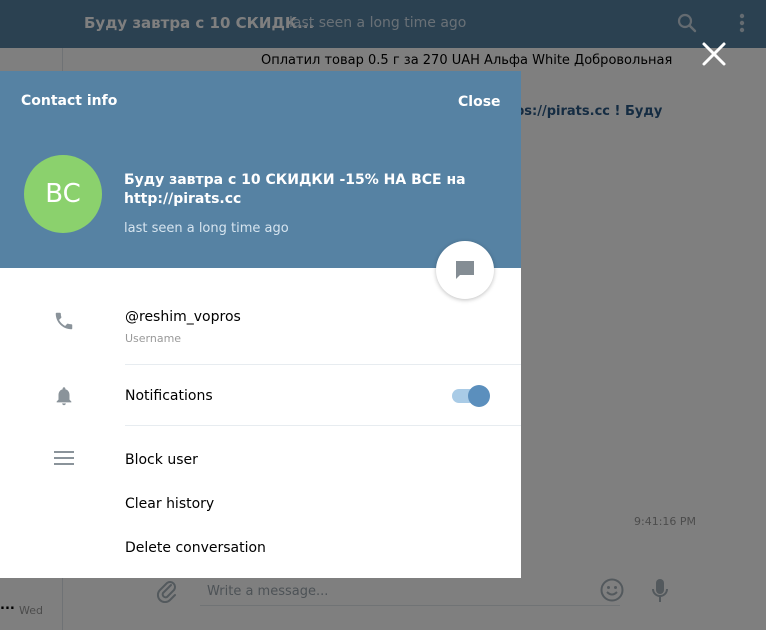  What do you see at coordinates (63, 194) in the screenshot?
I see `avatar: BC` at bounding box center [63, 194].